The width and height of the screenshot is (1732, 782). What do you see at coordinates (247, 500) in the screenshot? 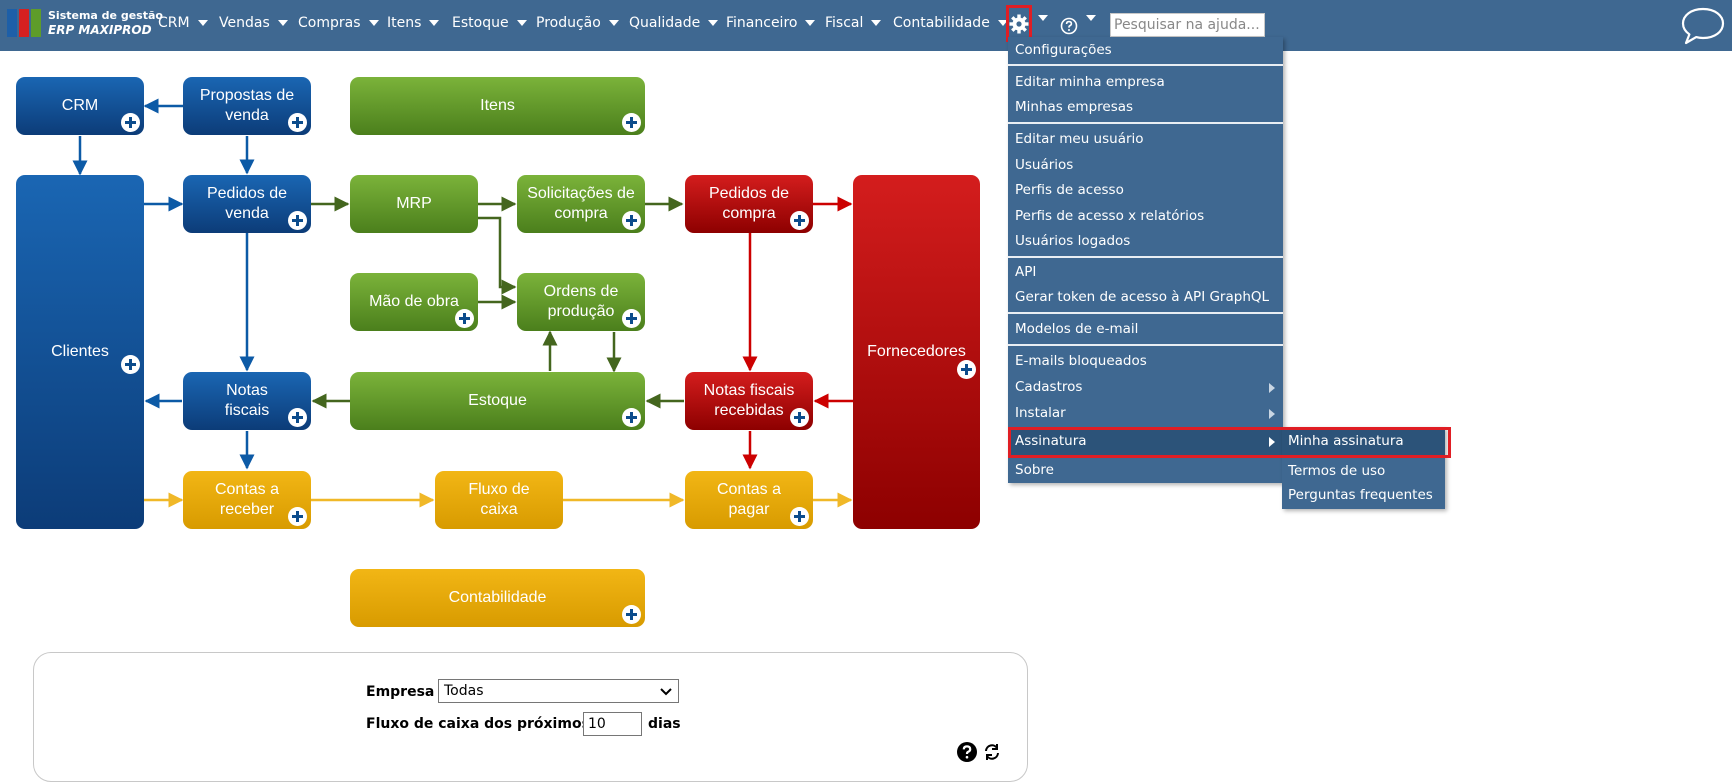
I see `node-contas-a-receber: Contas a receber` at bounding box center [247, 500].